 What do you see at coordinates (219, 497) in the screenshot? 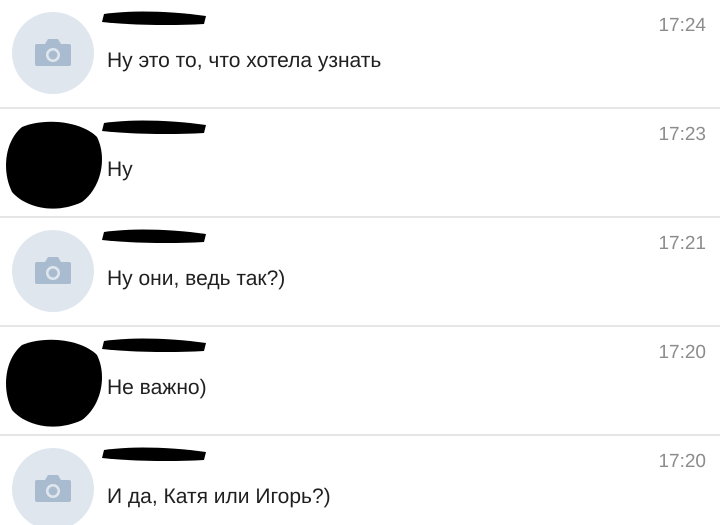
I see `message-text: И да, Катя или Игорь?)` at bounding box center [219, 497].